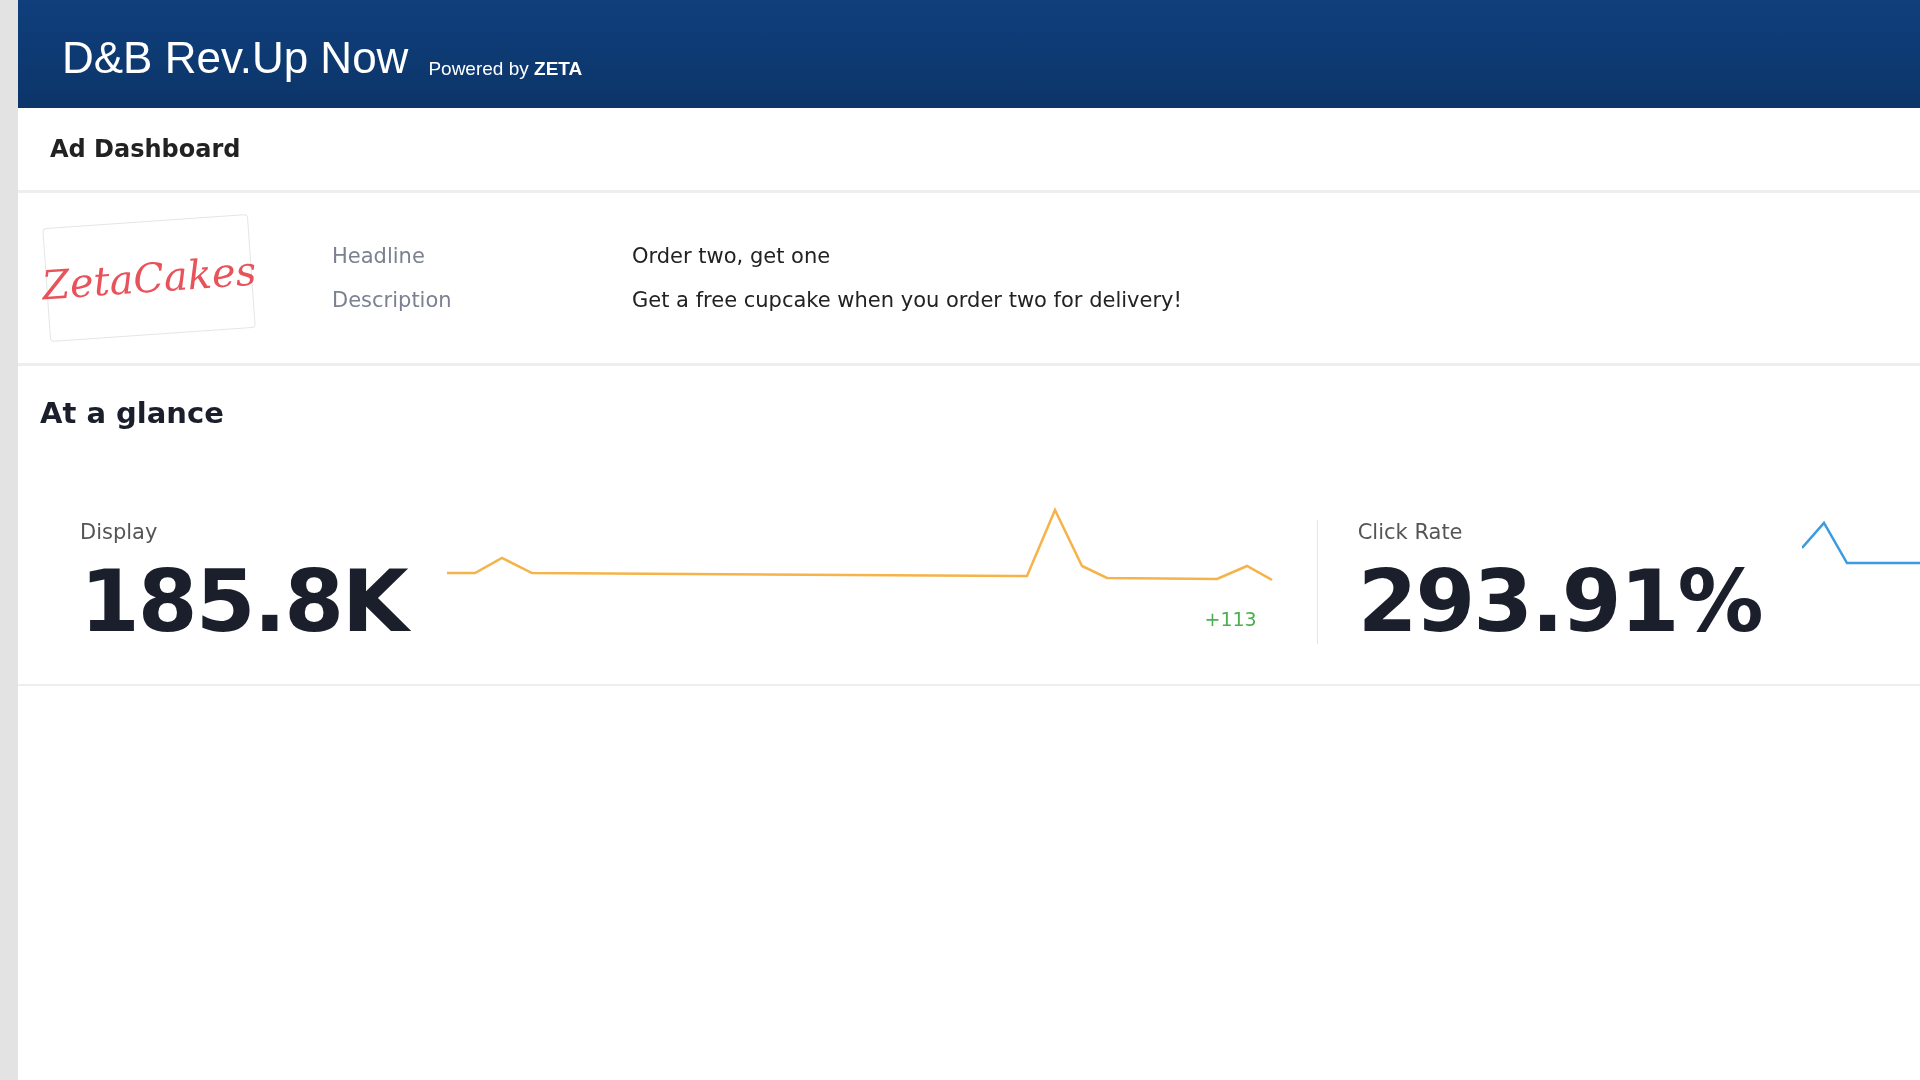 The image size is (1920, 1080). What do you see at coordinates (149, 278) in the screenshot?
I see `ad-logo: ZetaCakes` at bounding box center [149, 278].